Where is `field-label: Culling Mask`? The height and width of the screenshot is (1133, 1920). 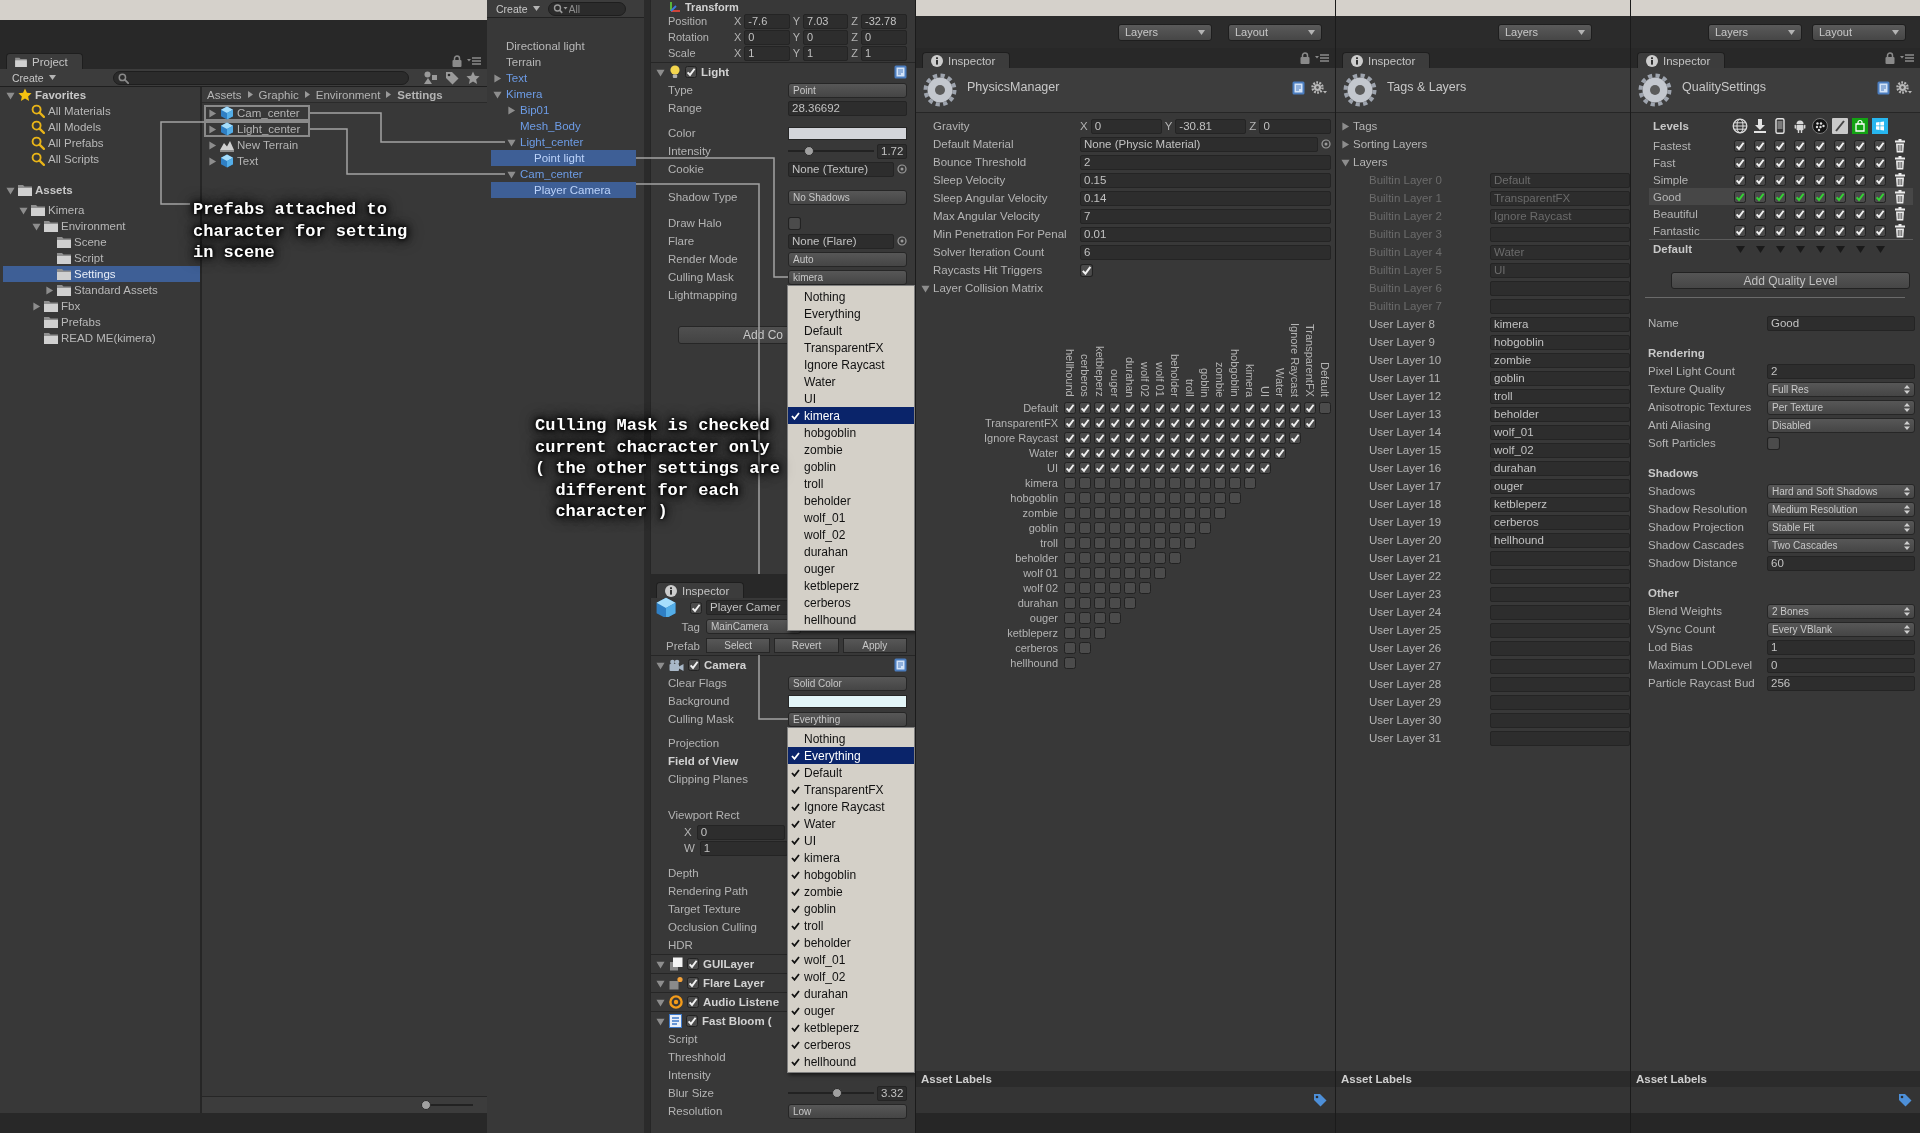 field-label: Culling Mask is located at coordinates (701, 277).